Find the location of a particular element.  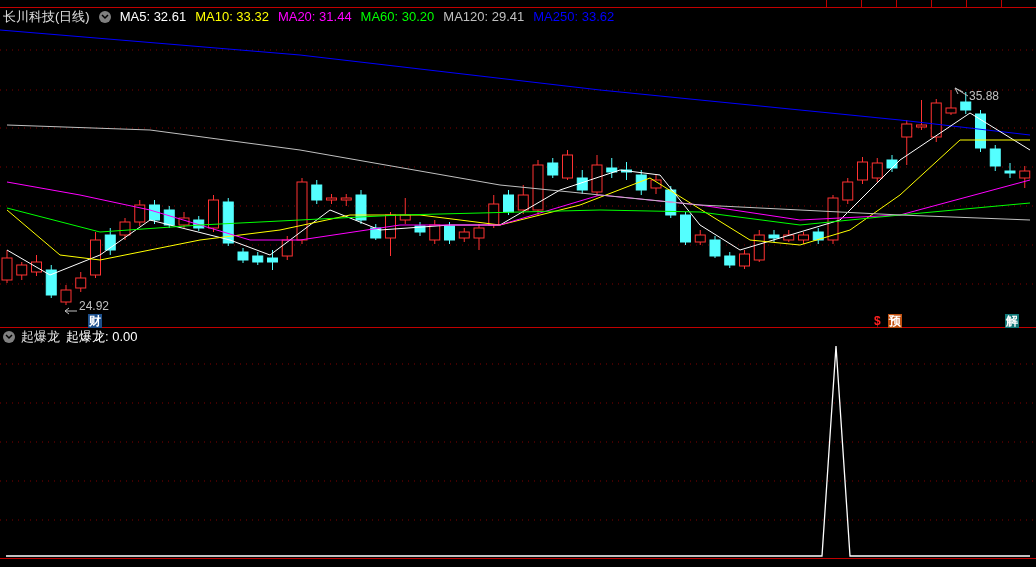

low-price-label: 24.92 is located at coordinates (94, 306).